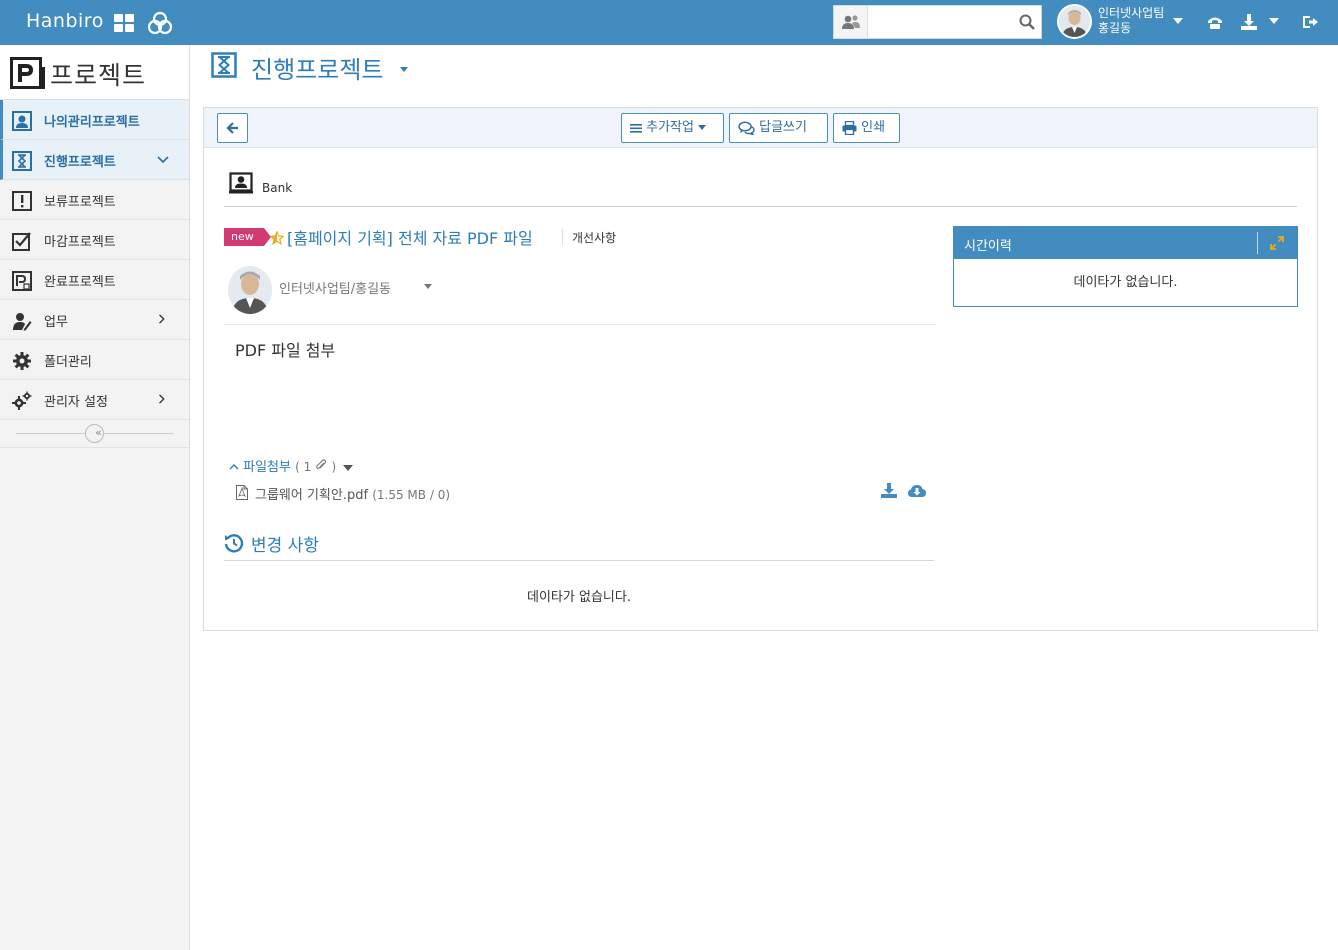 This screenshot has width=1338, height=950. I want to click on download-menu-caret-icon, so click(1274, 21).